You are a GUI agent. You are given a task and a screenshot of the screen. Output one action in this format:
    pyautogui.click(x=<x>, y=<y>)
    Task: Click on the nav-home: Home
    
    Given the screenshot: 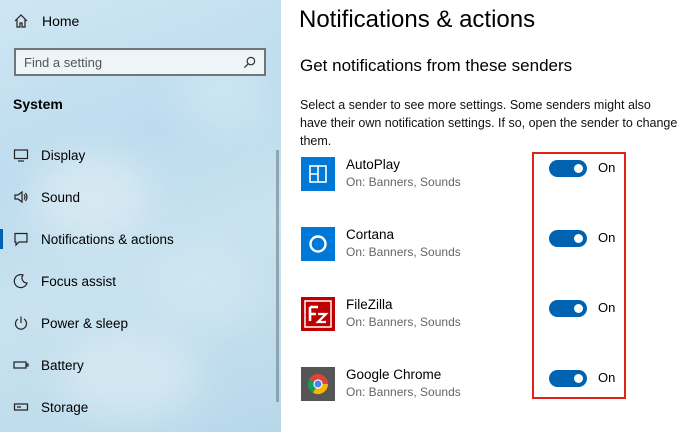 What is the action you would take?
    pyautogui.click(x=46, y=21)
    